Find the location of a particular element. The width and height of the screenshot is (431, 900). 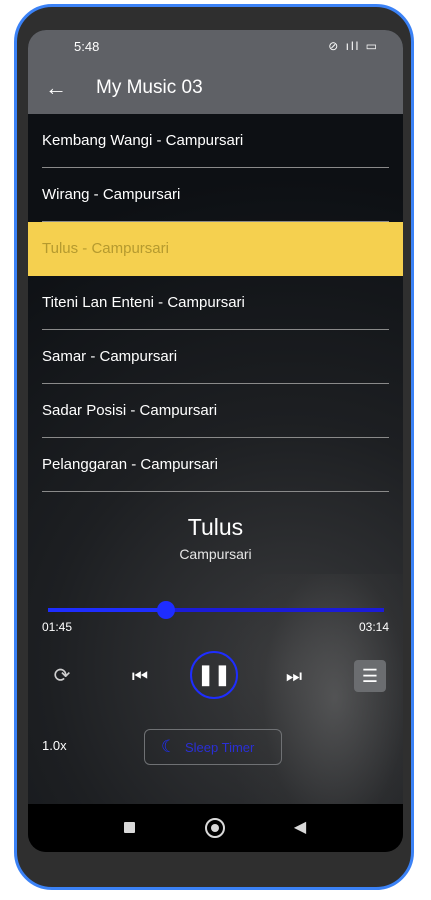

playlist-item-active: Tulus - Campursari is located at coordinates (215, 249).